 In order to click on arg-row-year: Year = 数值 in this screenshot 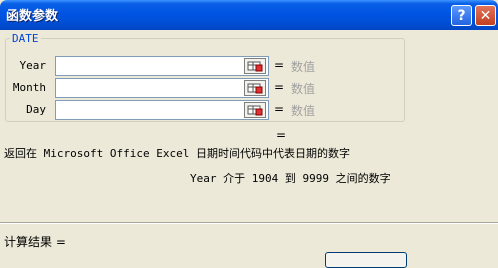, I will do `click(249, 66)`.